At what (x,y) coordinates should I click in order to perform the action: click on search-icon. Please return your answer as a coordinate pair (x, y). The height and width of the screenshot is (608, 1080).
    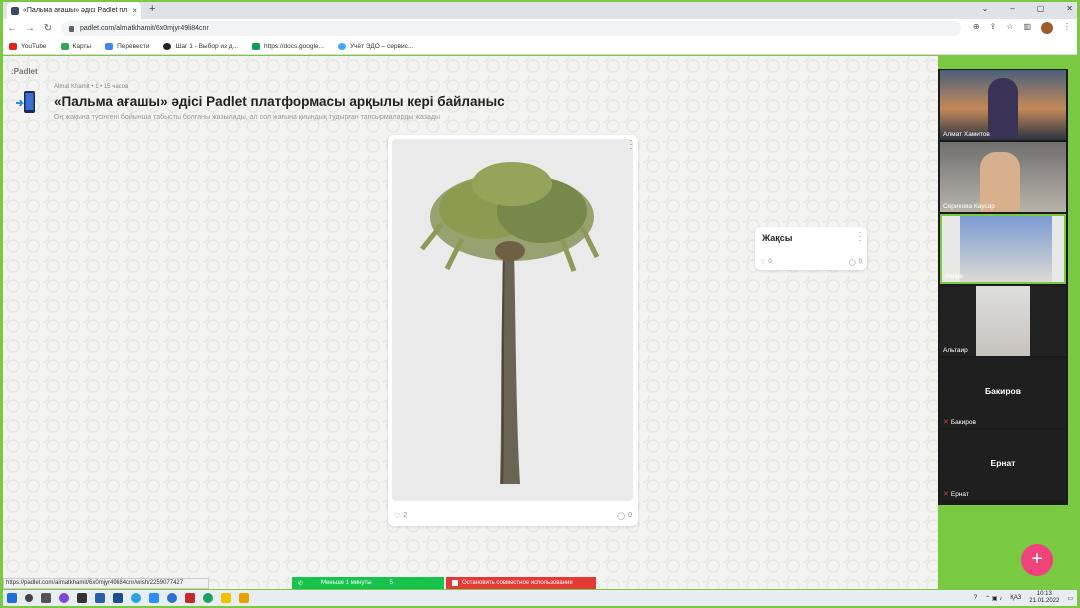
    Looking at the image, I should click on (29, 598).